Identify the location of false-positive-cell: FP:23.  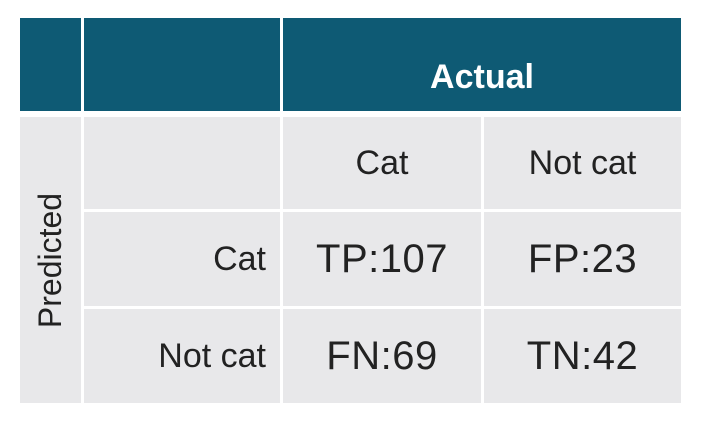
(582, 259).